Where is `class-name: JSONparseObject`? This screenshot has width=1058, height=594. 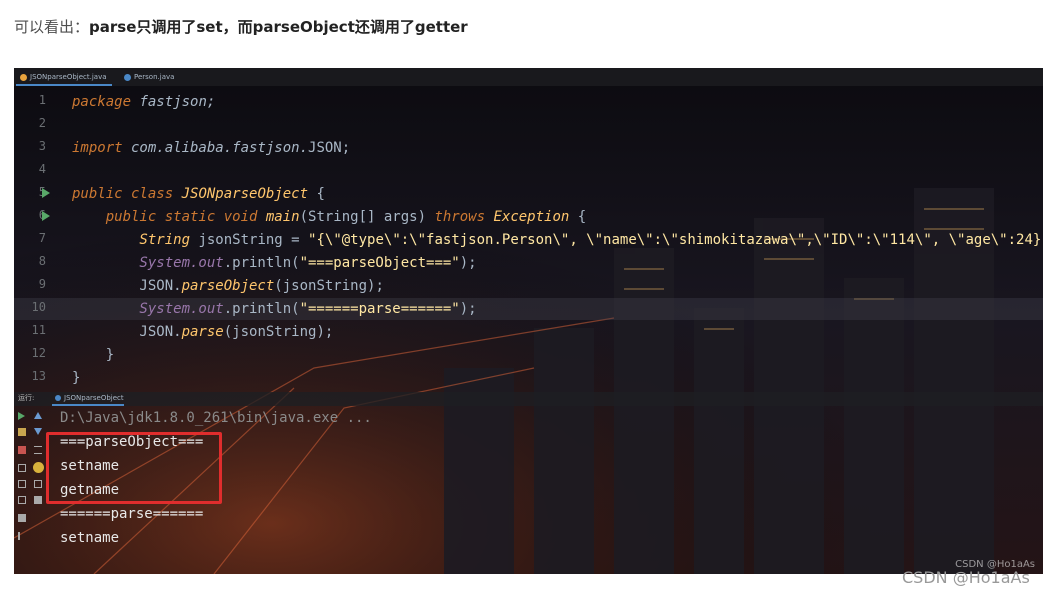
class-name: JSONparseObject is located at coordinates (241, 194).